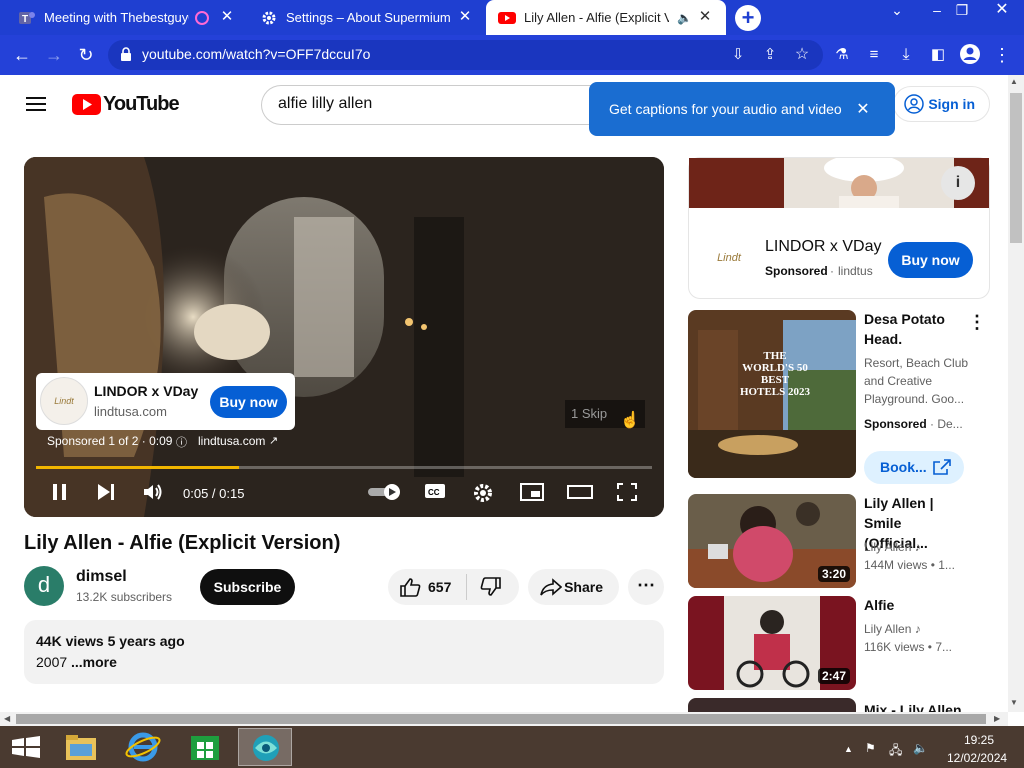 This screenshot has width=1024, height=768. Describe the element at coordinates (141, 104) in the screenshot. I see `youtube-logo-text: YouTube` at that location.